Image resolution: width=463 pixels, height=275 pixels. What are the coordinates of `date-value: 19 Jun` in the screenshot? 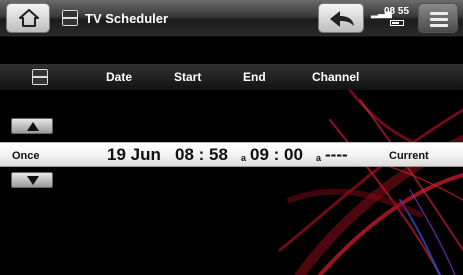 It's located at (134, 155).